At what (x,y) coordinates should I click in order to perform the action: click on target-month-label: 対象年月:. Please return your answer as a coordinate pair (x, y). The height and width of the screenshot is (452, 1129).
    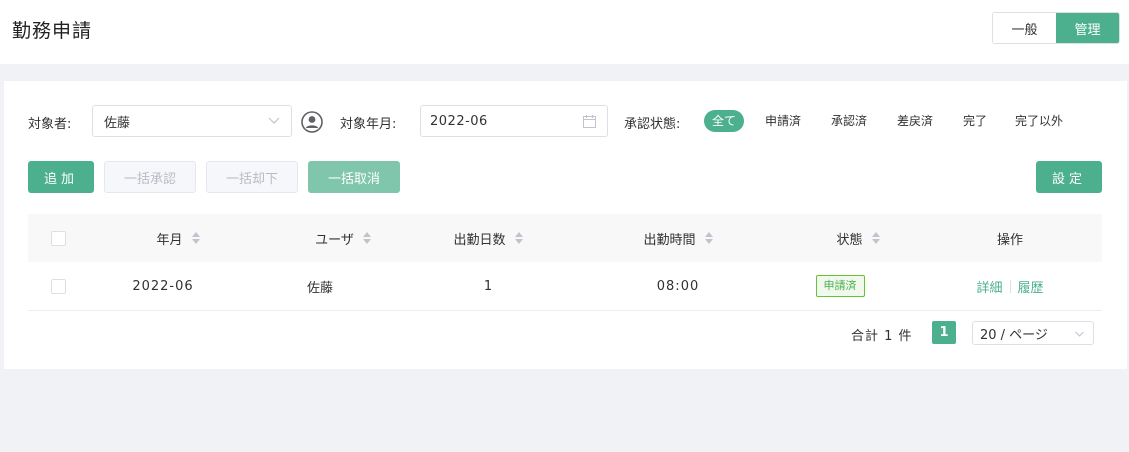
    Looking at the image, I should click on (368, 124).